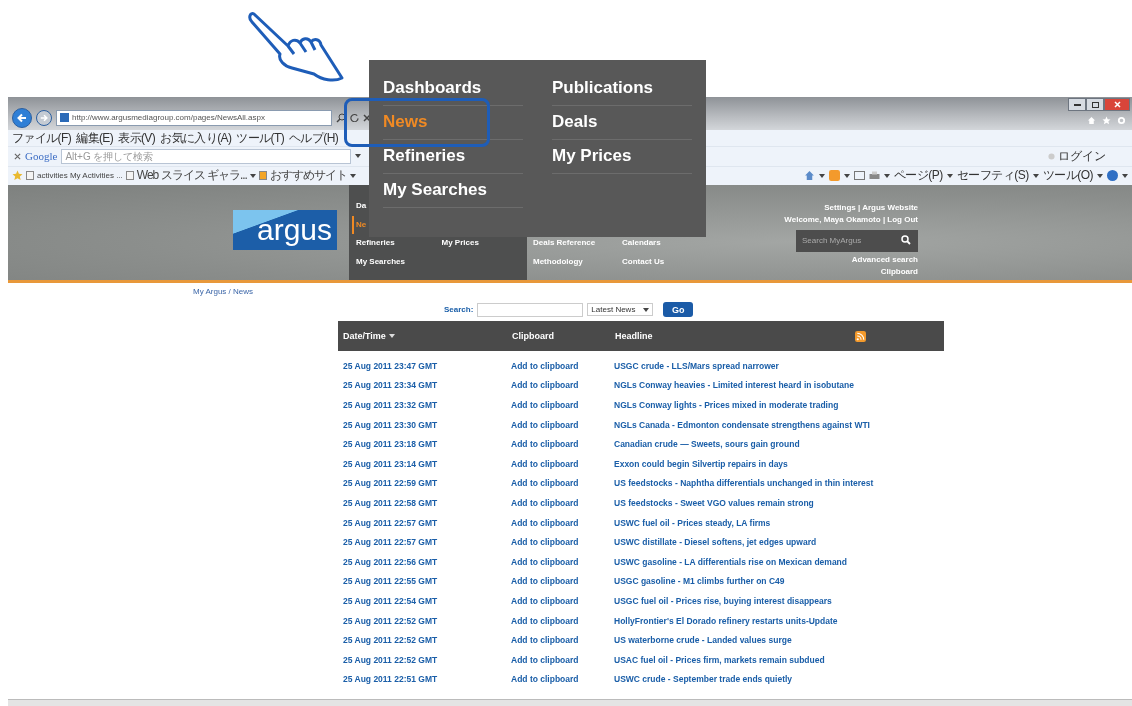 The height and width of the screenshot is (706, 1132). I want to click on headline-link: USGC crude - LLS/Mars spread narrower, so click(696, 365).